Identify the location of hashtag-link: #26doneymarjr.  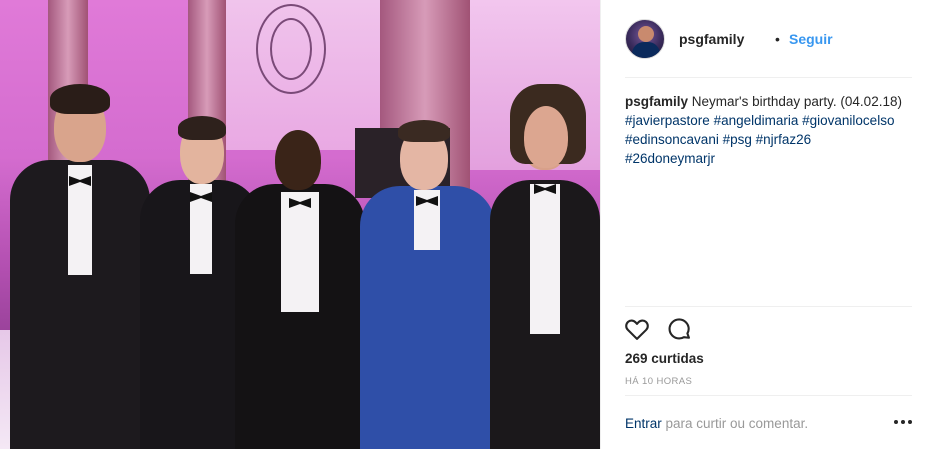
(670, 158).